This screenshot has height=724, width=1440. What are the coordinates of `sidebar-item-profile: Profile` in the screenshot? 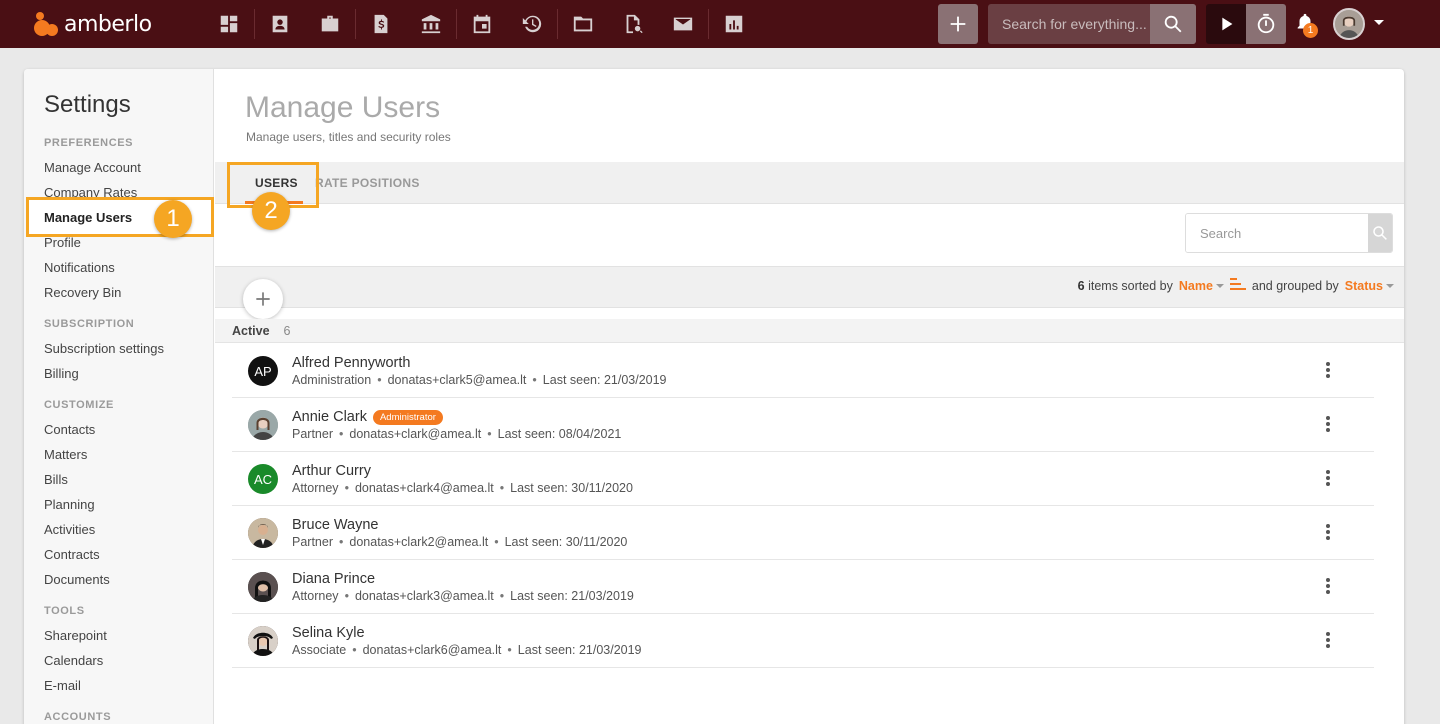 It's located at (62, 242).